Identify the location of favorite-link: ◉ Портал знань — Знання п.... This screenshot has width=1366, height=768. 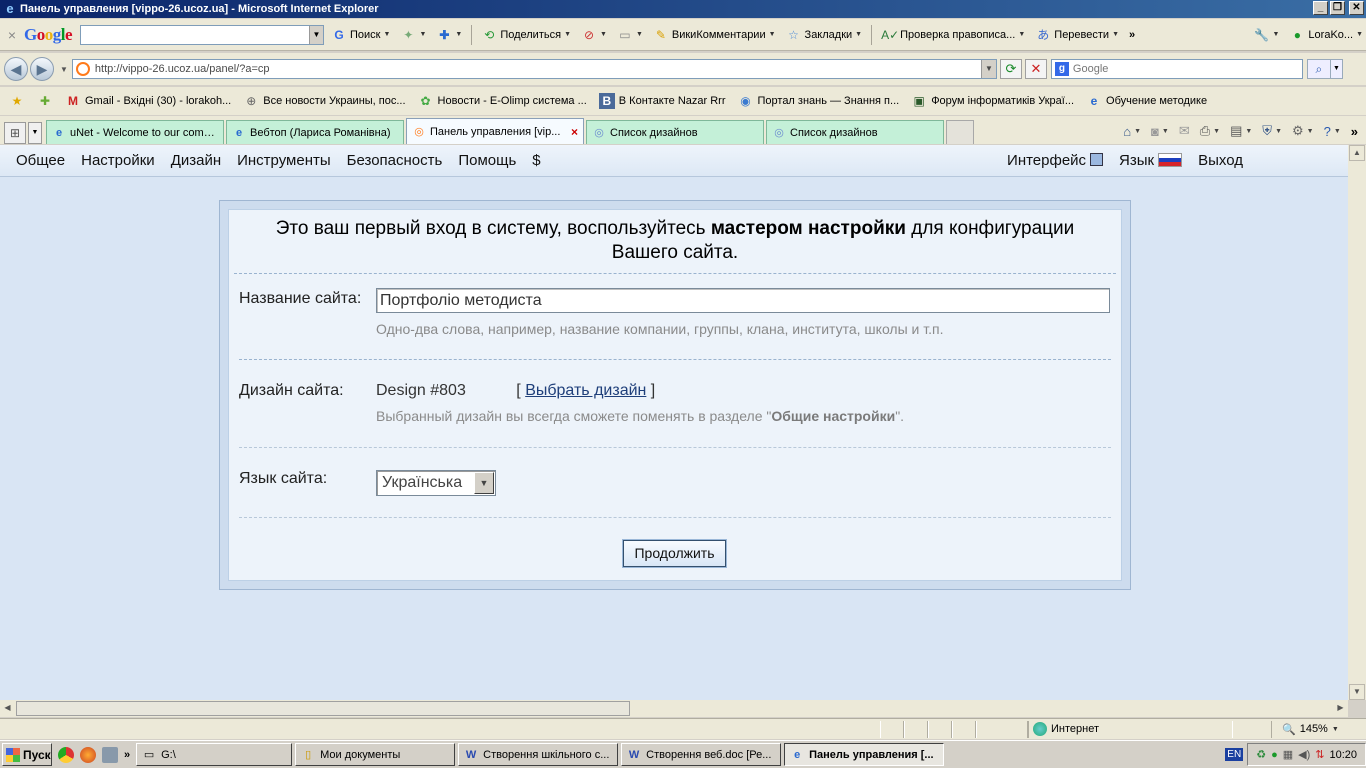
(819, 101).